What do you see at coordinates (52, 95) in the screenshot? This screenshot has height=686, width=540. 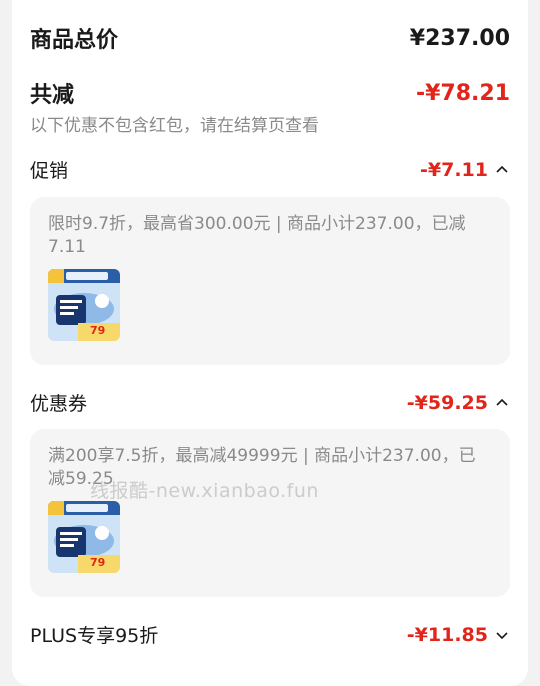 I see `discount-label: 共减` at bounding box center [52, 95].